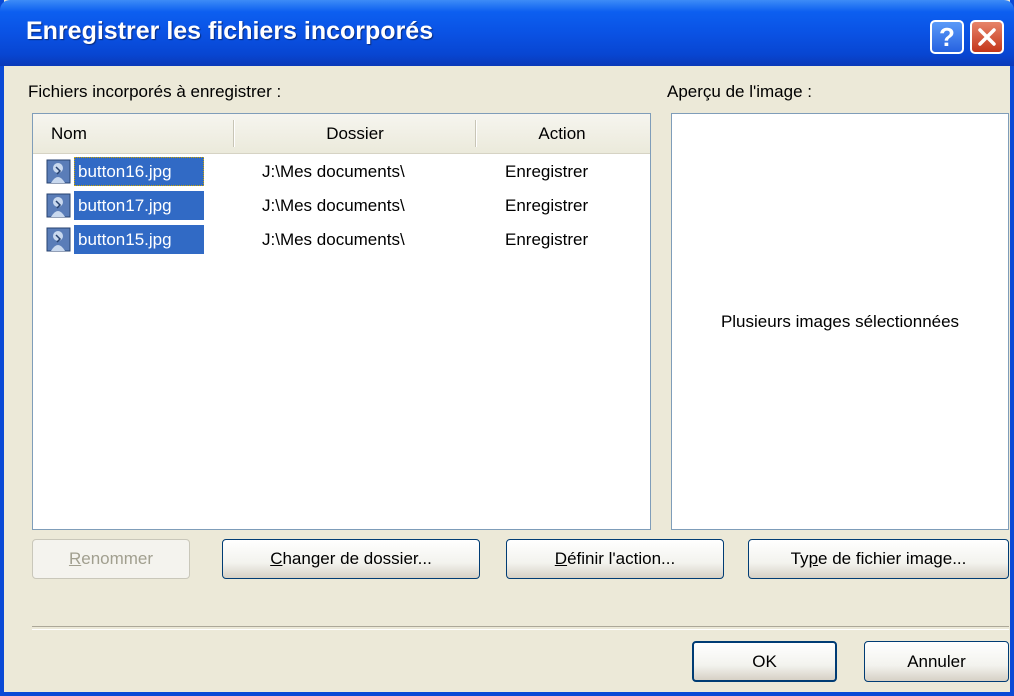  I want to click on close-icon, so click(987, 37).